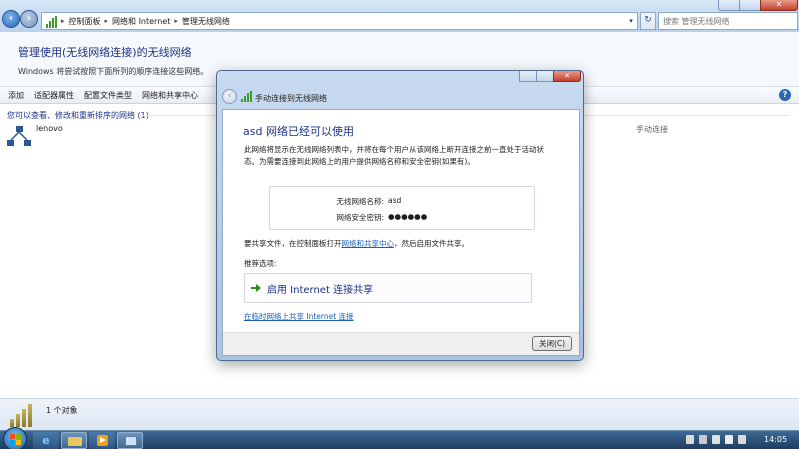  Describe the element at coordinates (105, 52) in the screenshot. I see `page-title: 管理使用(无线网络连接)的无线网络` at that location.